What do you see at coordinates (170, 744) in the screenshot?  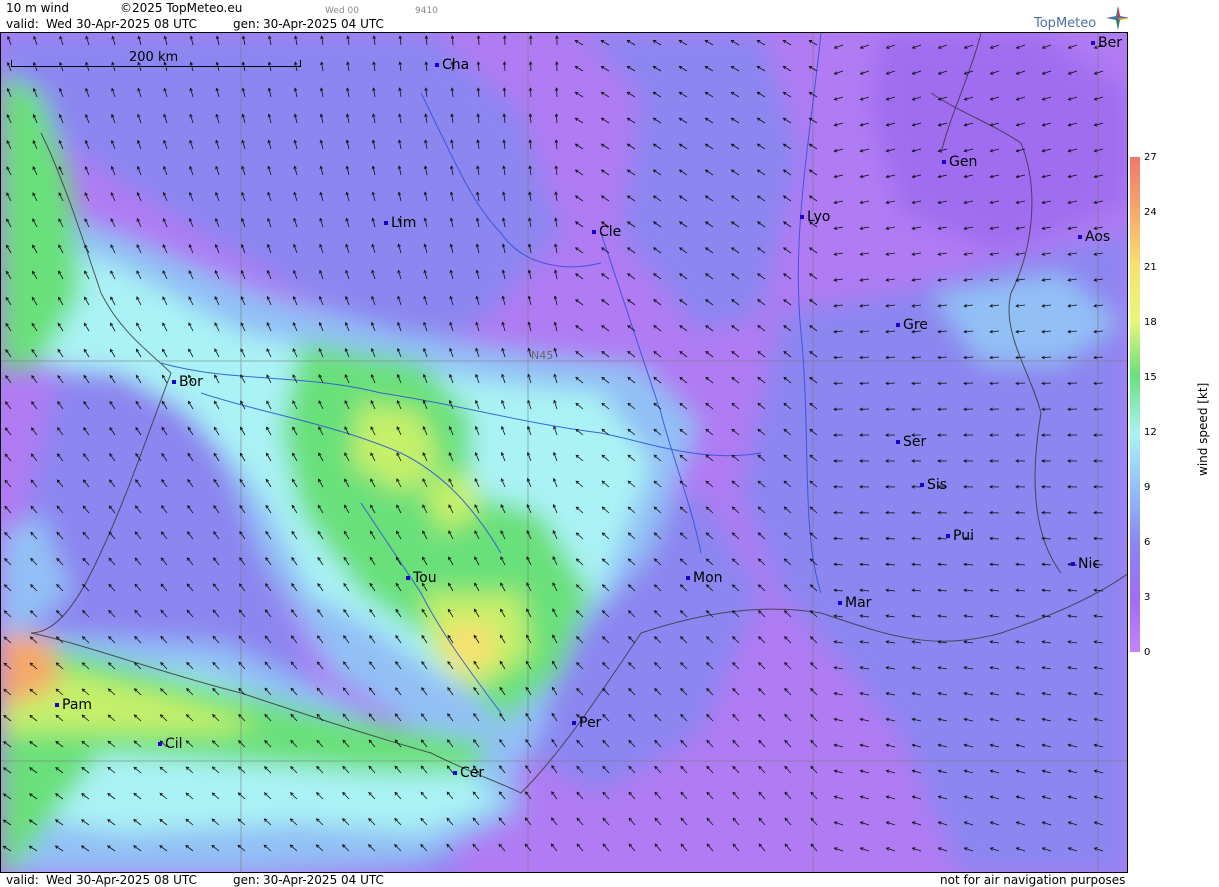 I see `city-cil: Cil` at bounding box center [170, 744].